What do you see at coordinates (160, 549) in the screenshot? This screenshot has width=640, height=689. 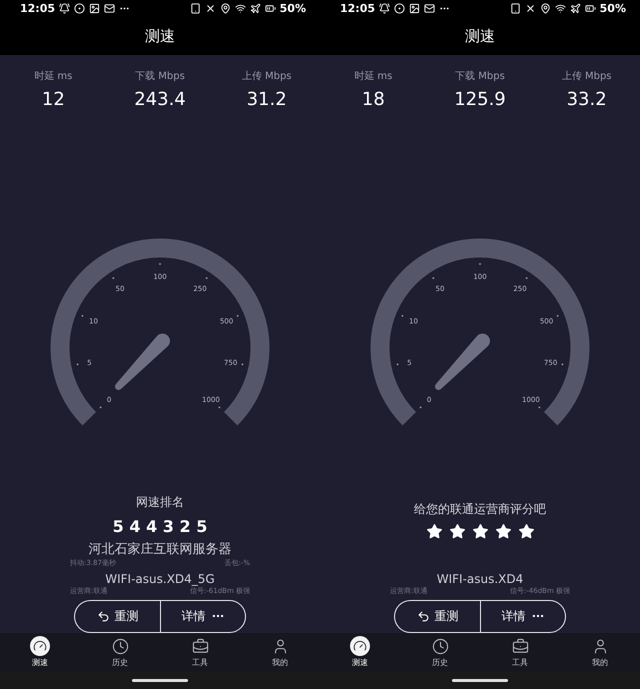 I see `server-name: 河北石家庄互联网服务器` at bounding box center [160, 549].